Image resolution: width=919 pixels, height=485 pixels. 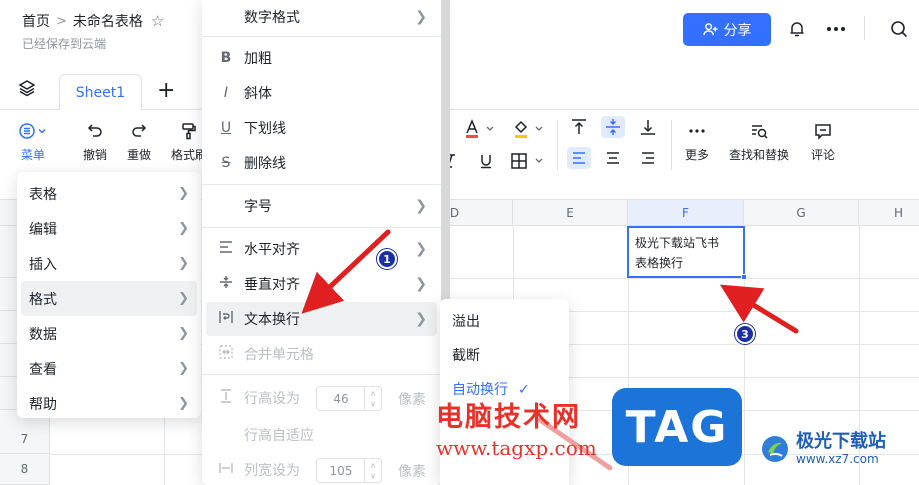 What do you see at coordinates (837, 459) in the screenshot?
I see `watermark-brand-url: www.xz7.com` at bounding box center [837, 459].